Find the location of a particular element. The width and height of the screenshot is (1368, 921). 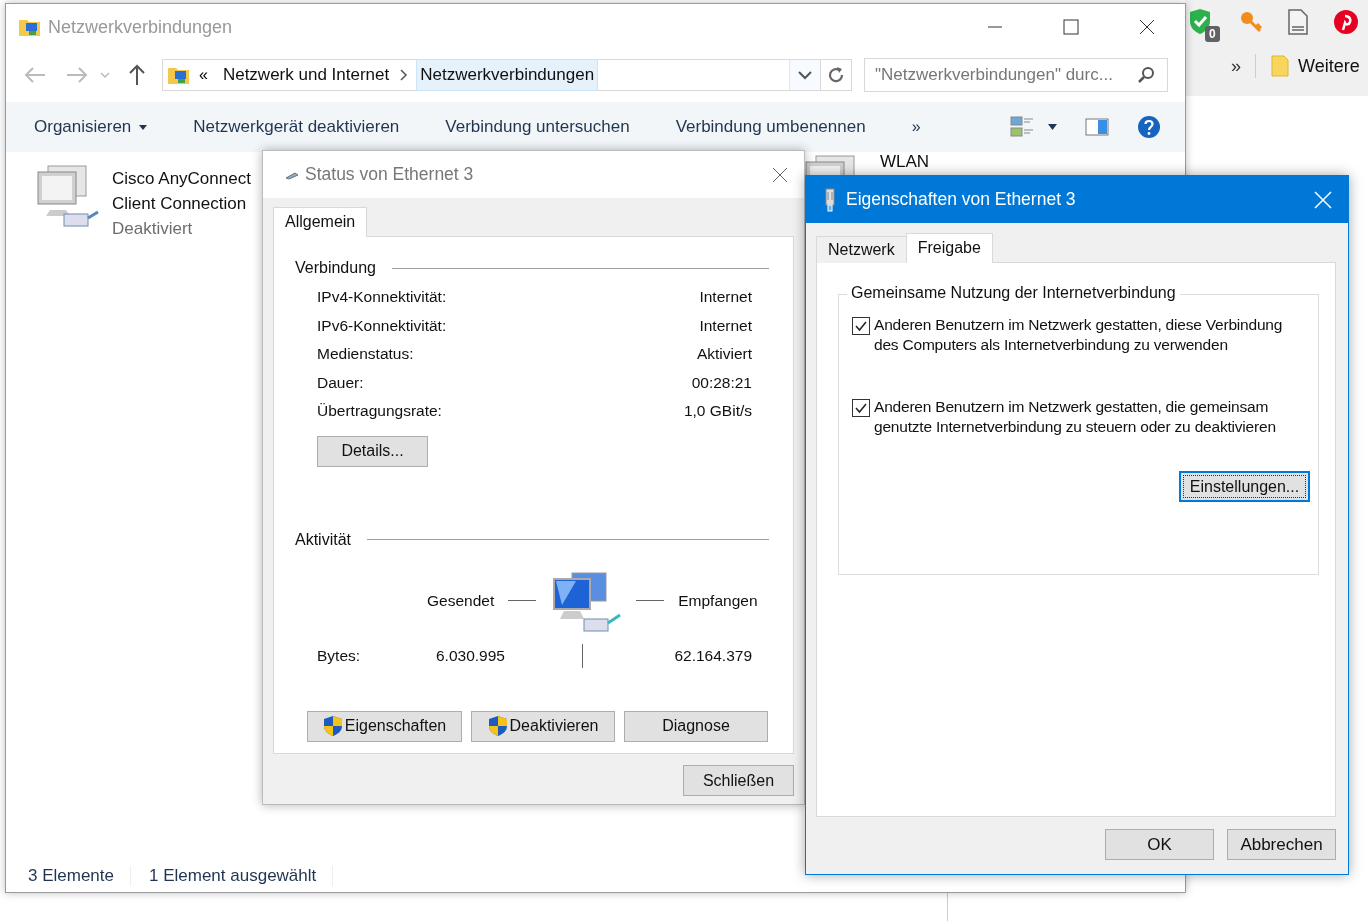

refresh-icon is located at coordinates (836, 75).